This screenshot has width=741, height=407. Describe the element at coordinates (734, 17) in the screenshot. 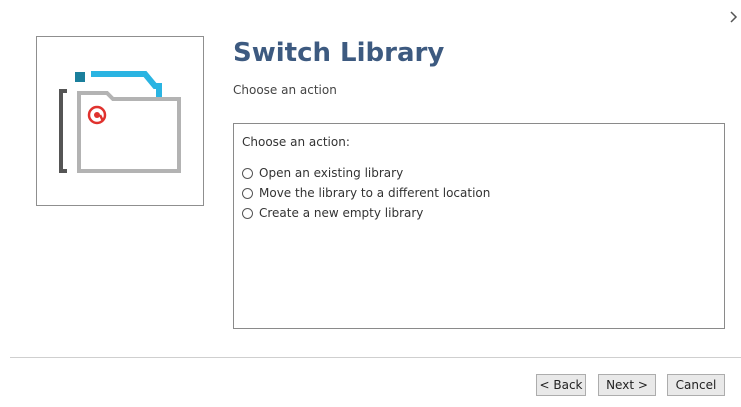

I see `chevron-right-icon` at that location.